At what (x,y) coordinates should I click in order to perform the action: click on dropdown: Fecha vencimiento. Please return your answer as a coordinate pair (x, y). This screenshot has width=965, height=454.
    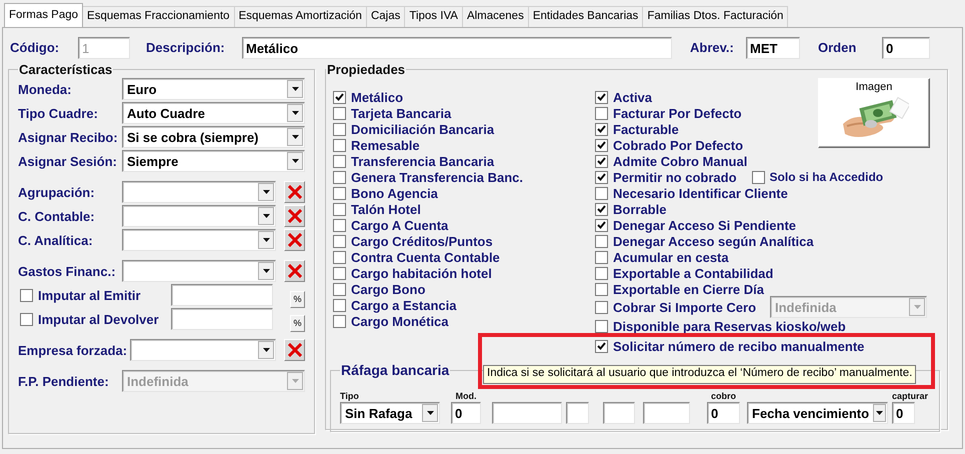
    Looking at the image, I should click on (817, 413).